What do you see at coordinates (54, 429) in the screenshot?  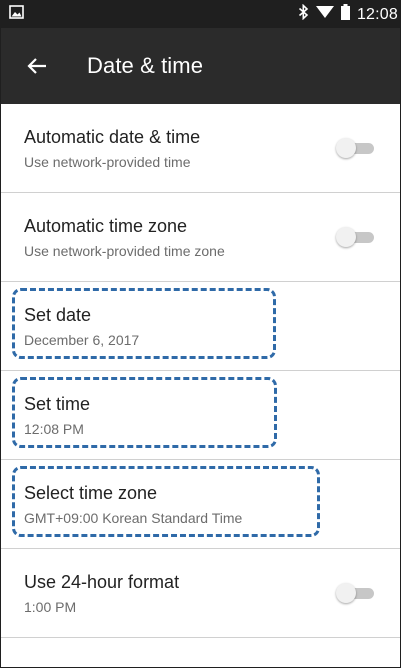 I see `setting-summary: 12:08 PM` at bounding box center [54, 429].